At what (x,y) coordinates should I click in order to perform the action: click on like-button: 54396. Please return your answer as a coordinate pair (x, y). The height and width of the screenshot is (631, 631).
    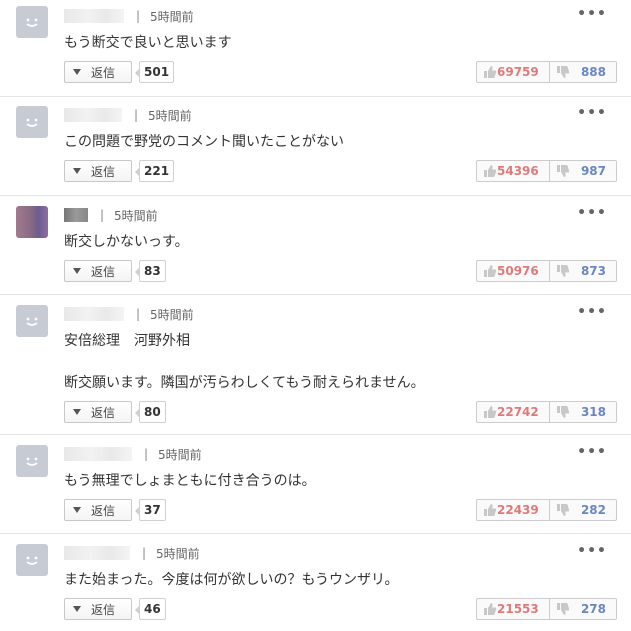
    Looking at the image, I should click on (513, 171).